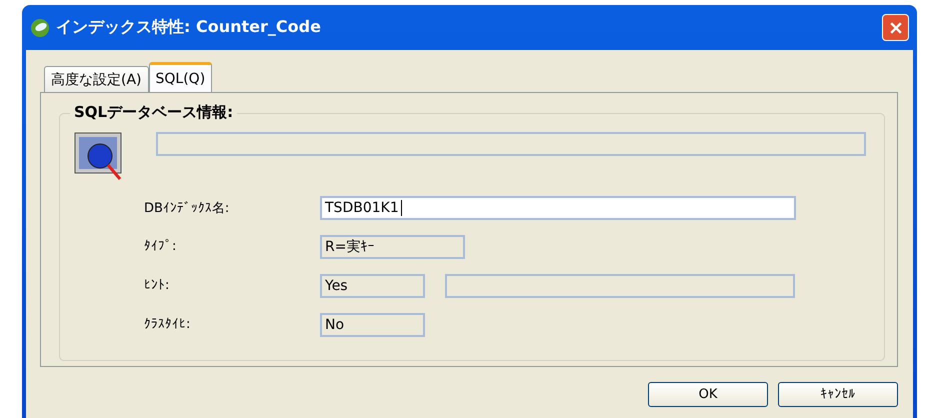 The image size is (927, 418). I want to click on app-icon, so click(40, 28).